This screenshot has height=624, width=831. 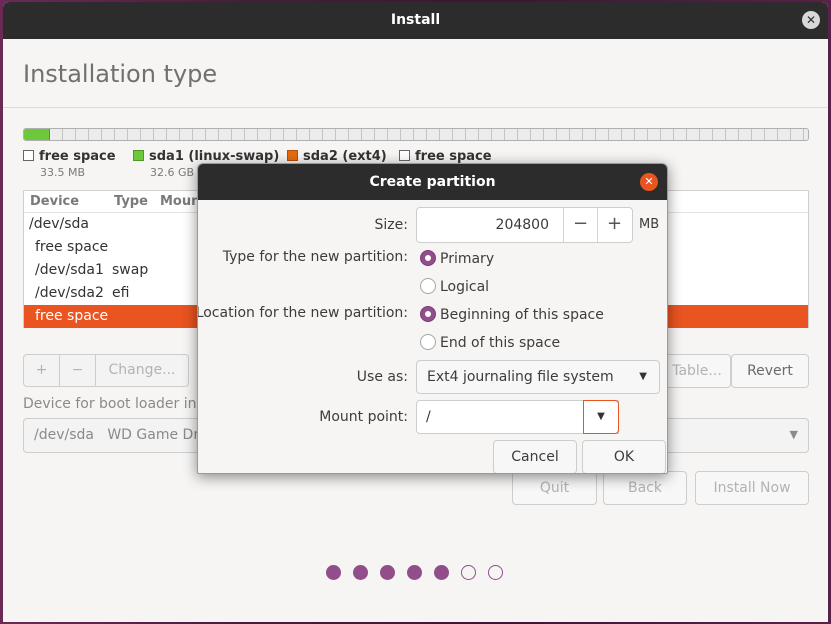 What do you see at coordinates (116, 404) in the screenshot?
I see `boot-loader-label: Device for boot loader inst` at bounding box center [116, 404].